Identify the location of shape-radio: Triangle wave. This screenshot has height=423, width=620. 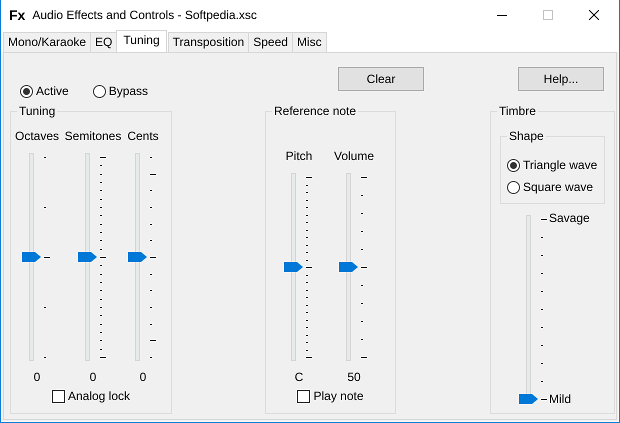
(555, 165).